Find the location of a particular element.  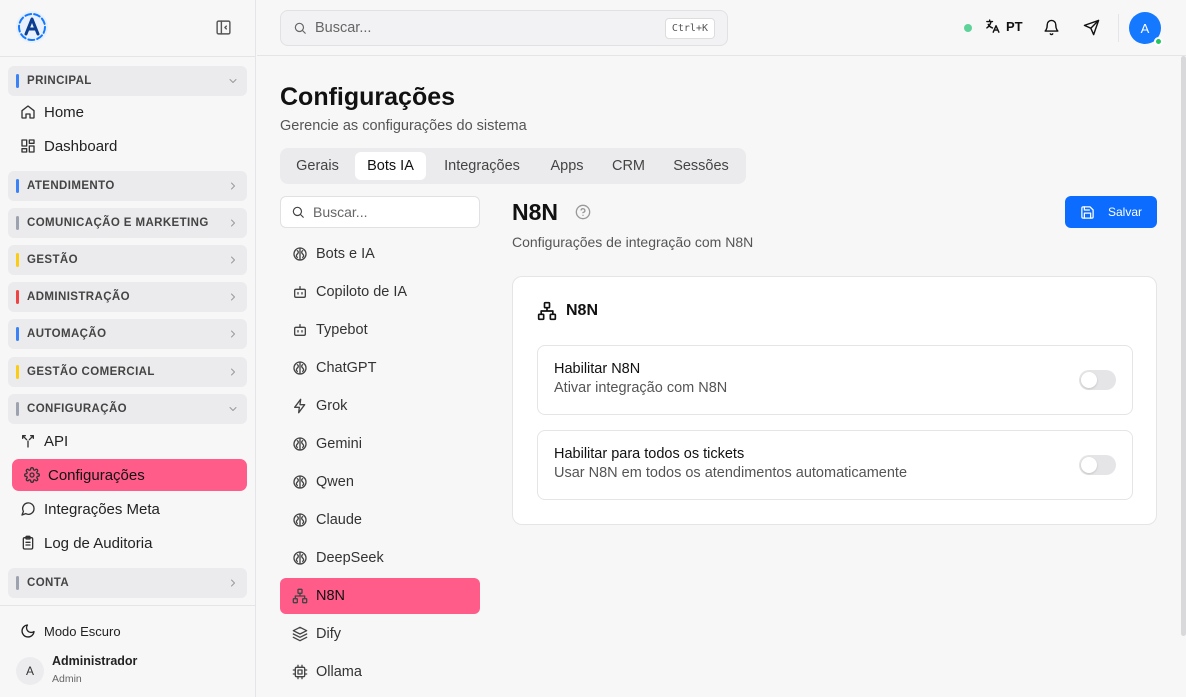

user-name: Administrador is located at coordinates (95, 661).